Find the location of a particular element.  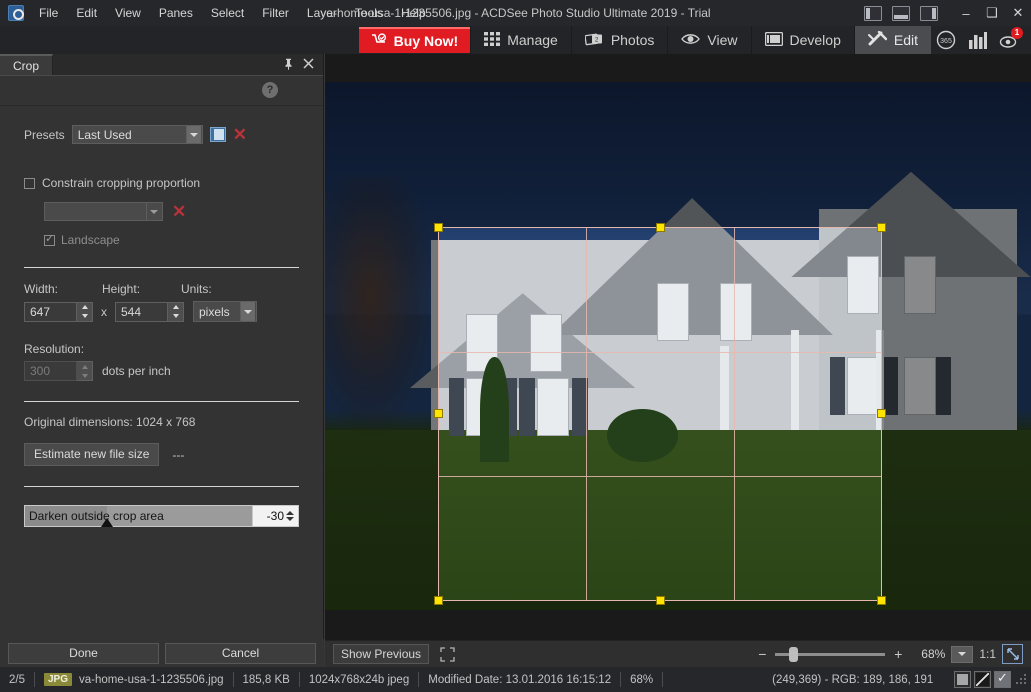

presets-row: Presets Last Used ✕ is located at coordinates (161, 134).